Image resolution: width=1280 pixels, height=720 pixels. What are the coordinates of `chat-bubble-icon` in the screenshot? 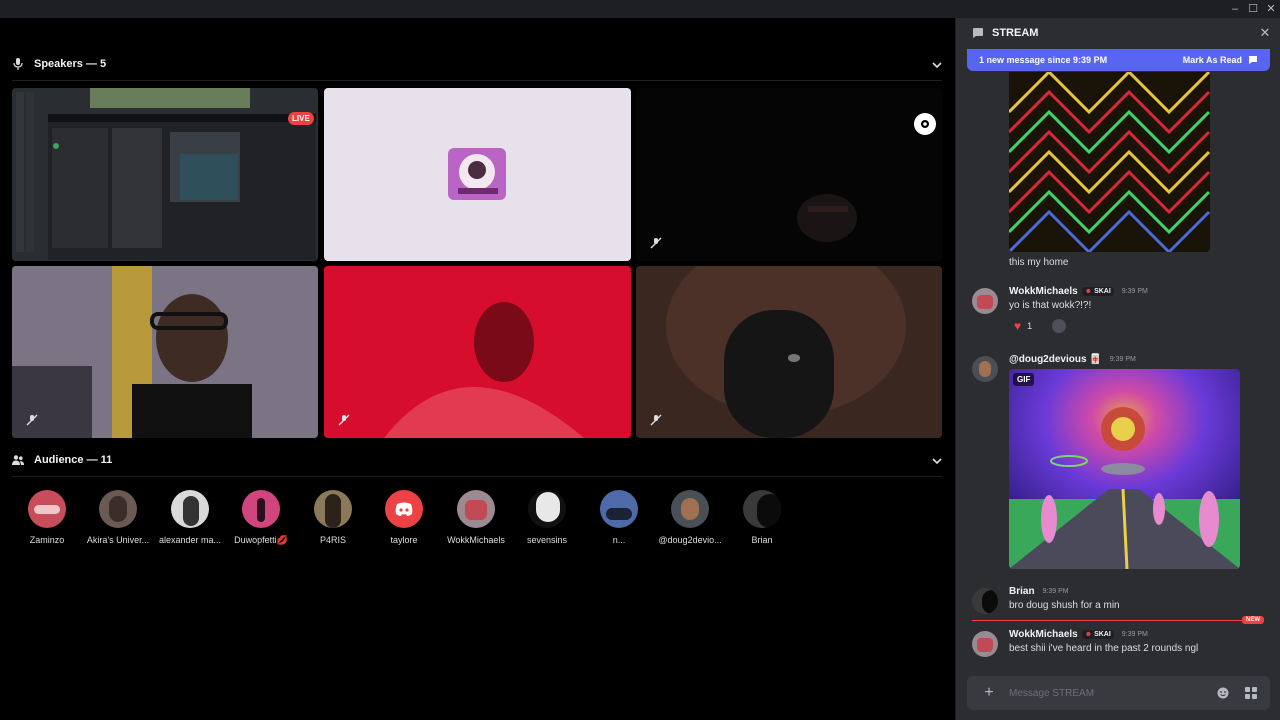 It's located at (978, 33).